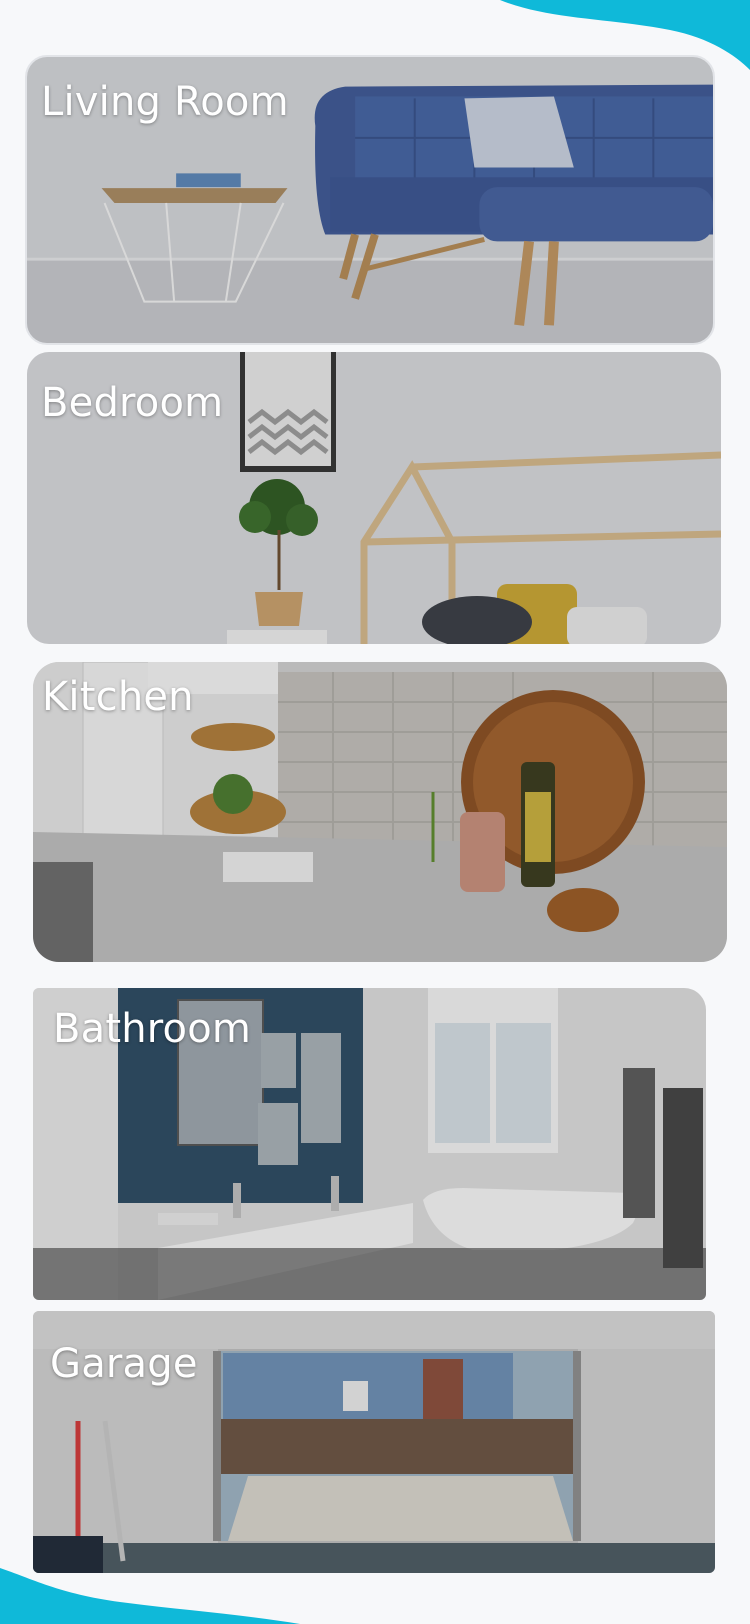 The image size is (750, 1624). I want to click on room-label-kitchen: Kitchen, so click(118, 697).